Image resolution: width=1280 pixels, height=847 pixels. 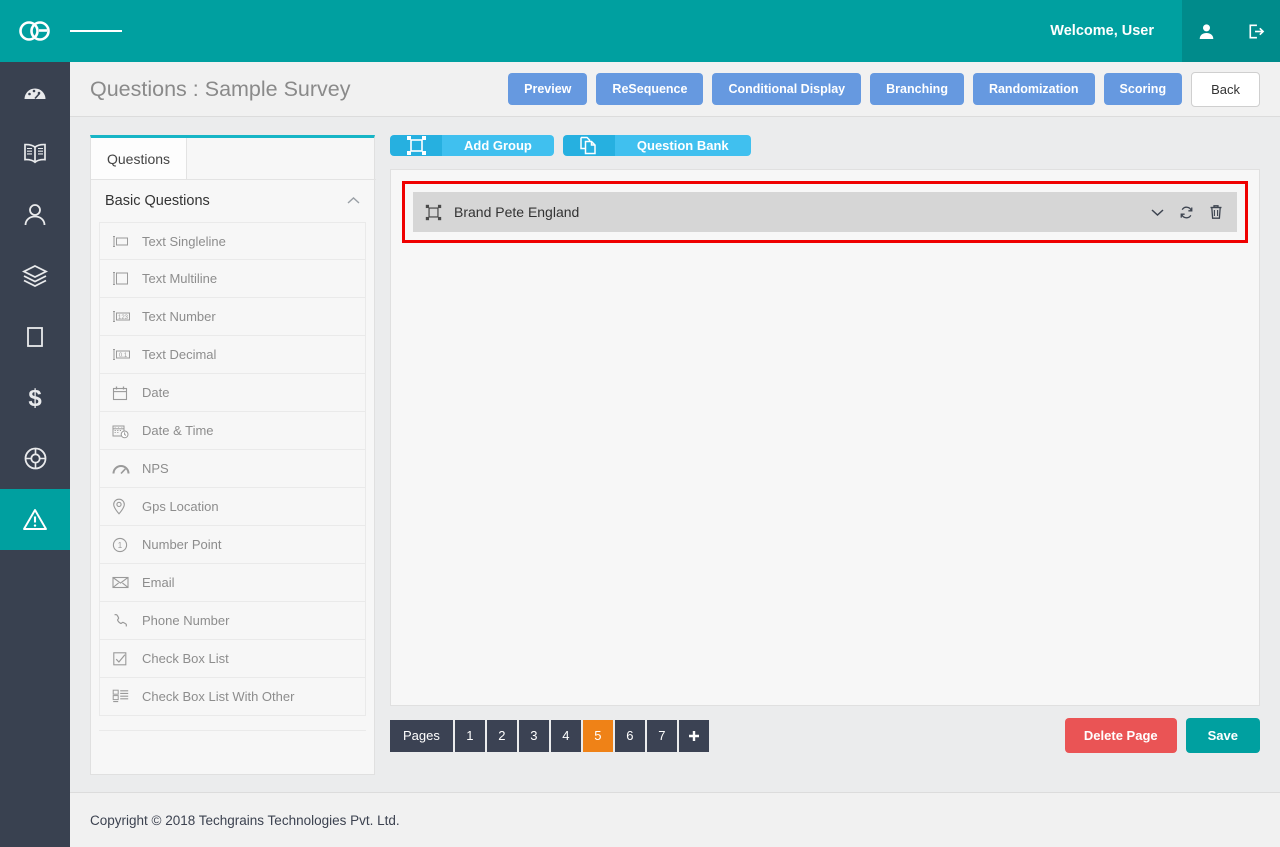 I want to click on book-icon, so click(x=35, y=153).